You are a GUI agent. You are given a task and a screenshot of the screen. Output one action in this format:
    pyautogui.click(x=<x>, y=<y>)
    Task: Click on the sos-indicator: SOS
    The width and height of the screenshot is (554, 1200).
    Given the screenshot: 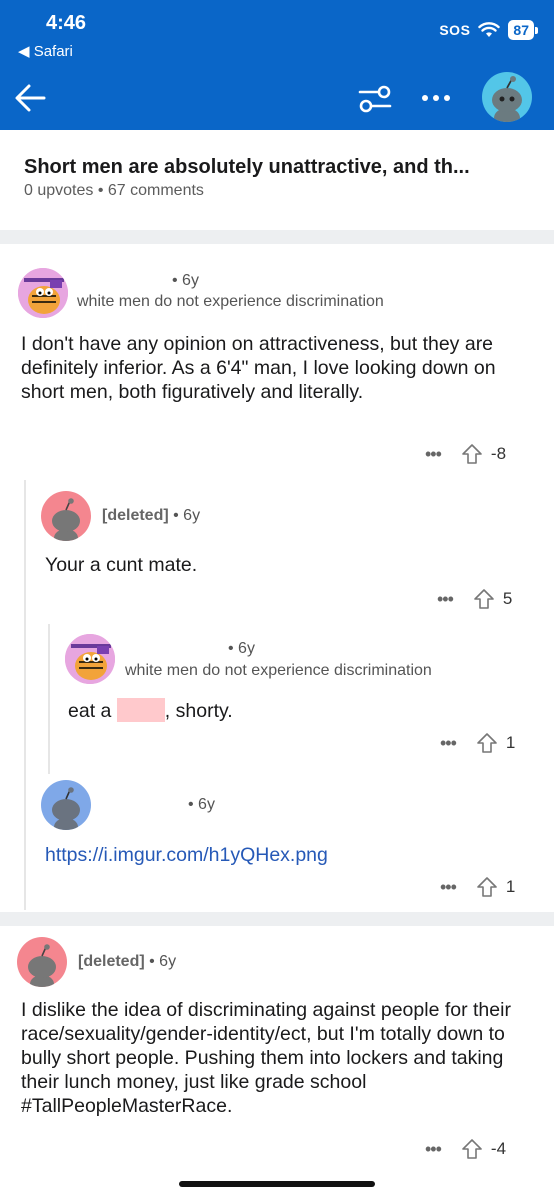 What is the action you would take?
    pyautogui.click(x=455, y=30)
    